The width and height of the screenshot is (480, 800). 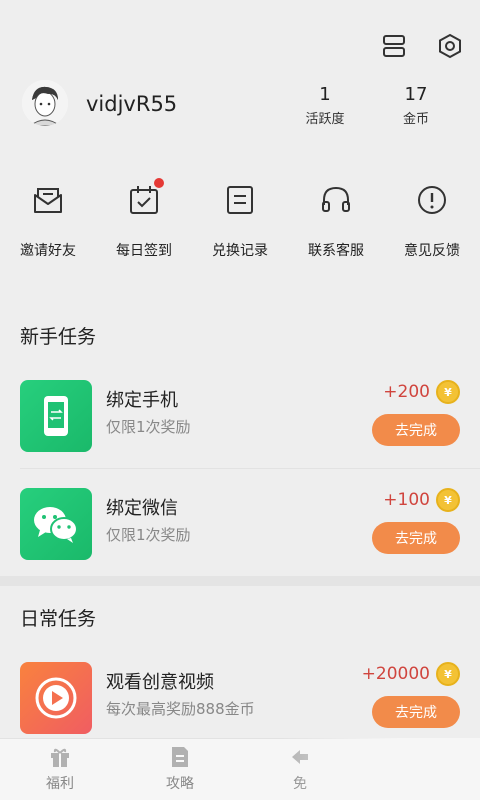 I want to click on task-bind-phone: 绑定手机 仅限1次奖励 +200 ¥ 去完成, so click(x=240, y=426).